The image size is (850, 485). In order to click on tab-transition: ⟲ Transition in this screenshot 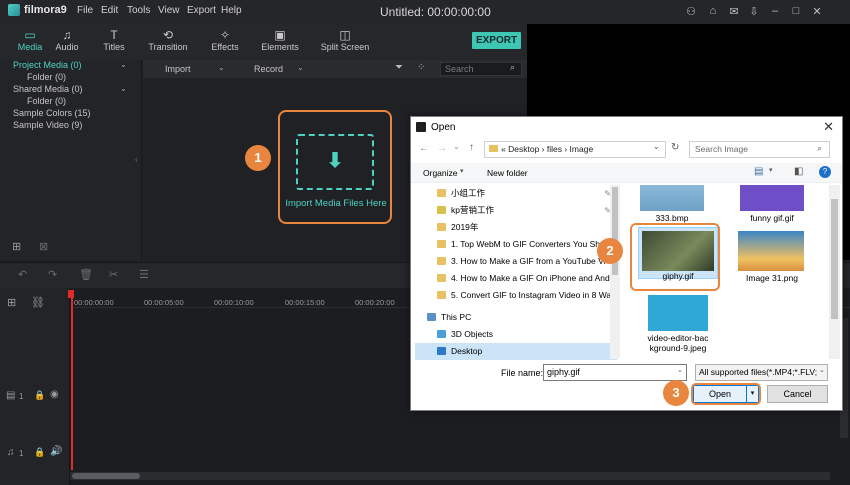, I will do `click(168, 42)`.